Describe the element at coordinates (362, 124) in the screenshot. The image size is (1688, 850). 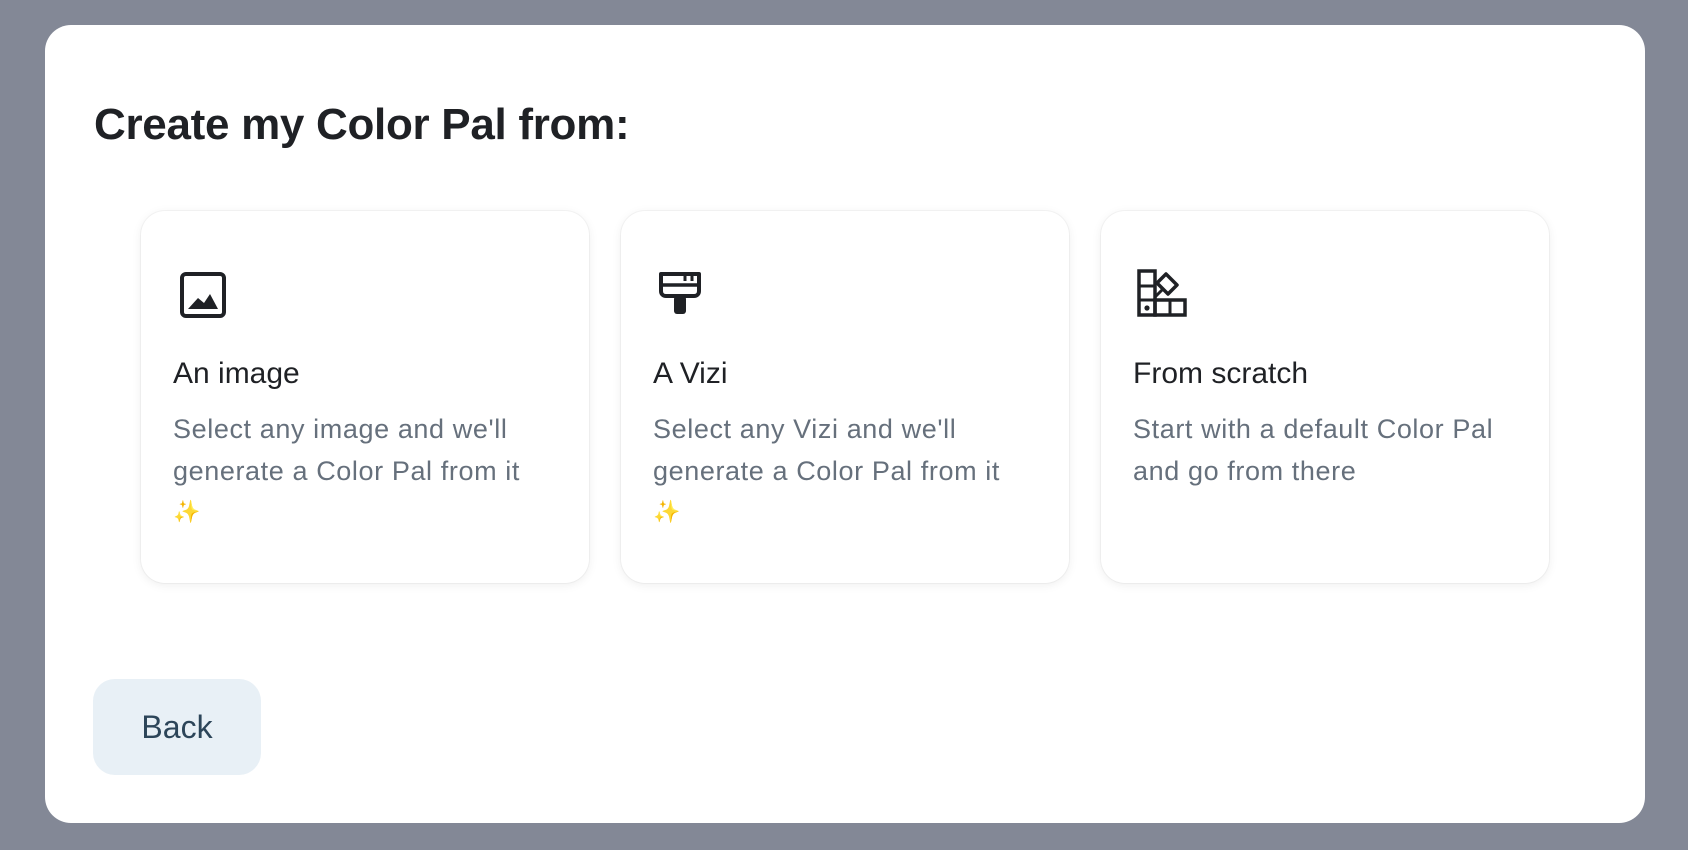
I see `modal-title: Create my Color Pal from:` at that location.